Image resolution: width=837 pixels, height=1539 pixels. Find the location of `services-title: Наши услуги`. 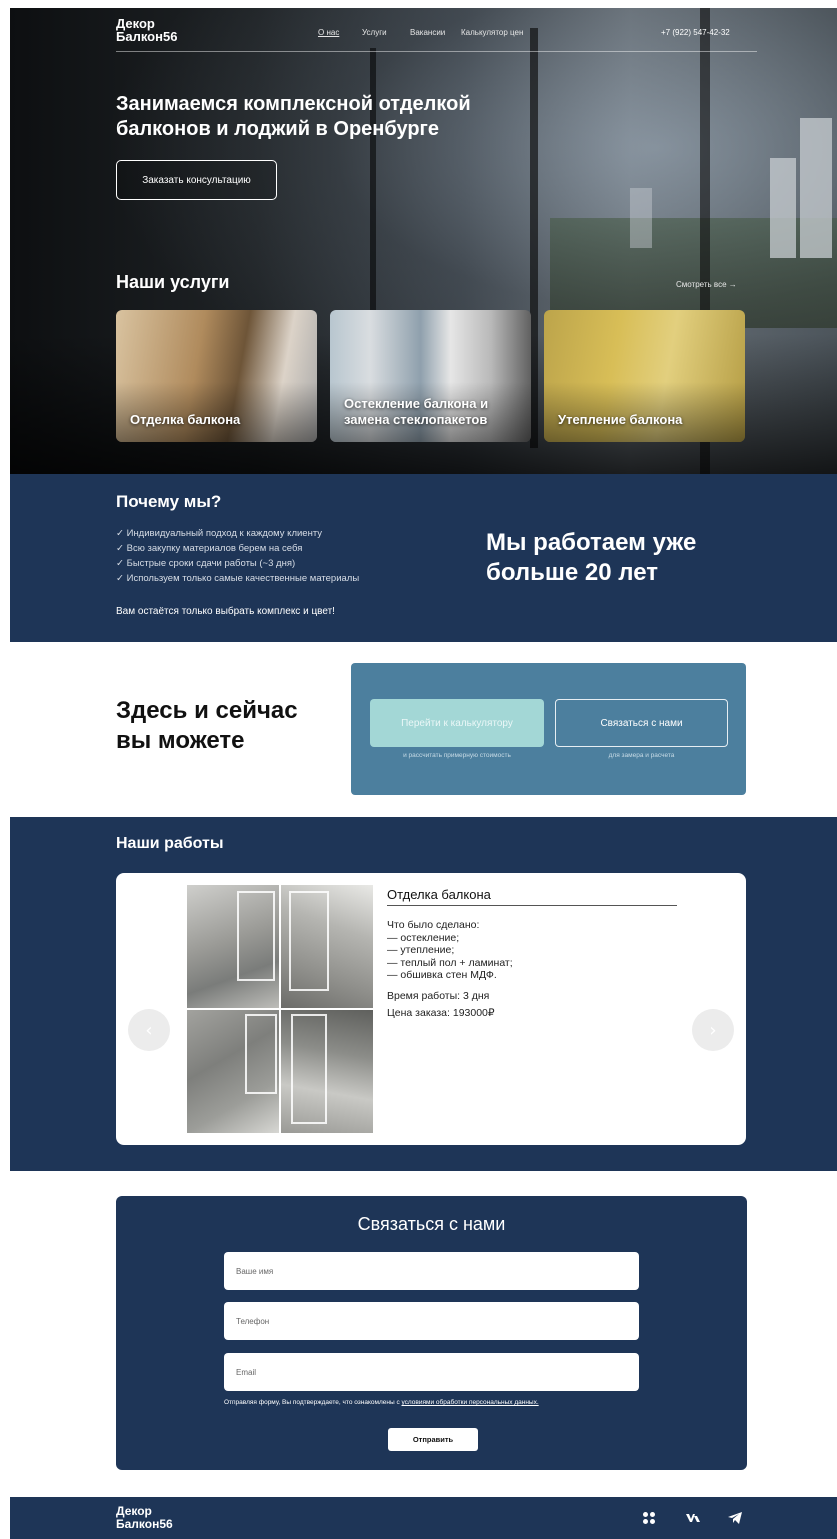

services-title: Наши услуги is located at coordinates (173, 282).